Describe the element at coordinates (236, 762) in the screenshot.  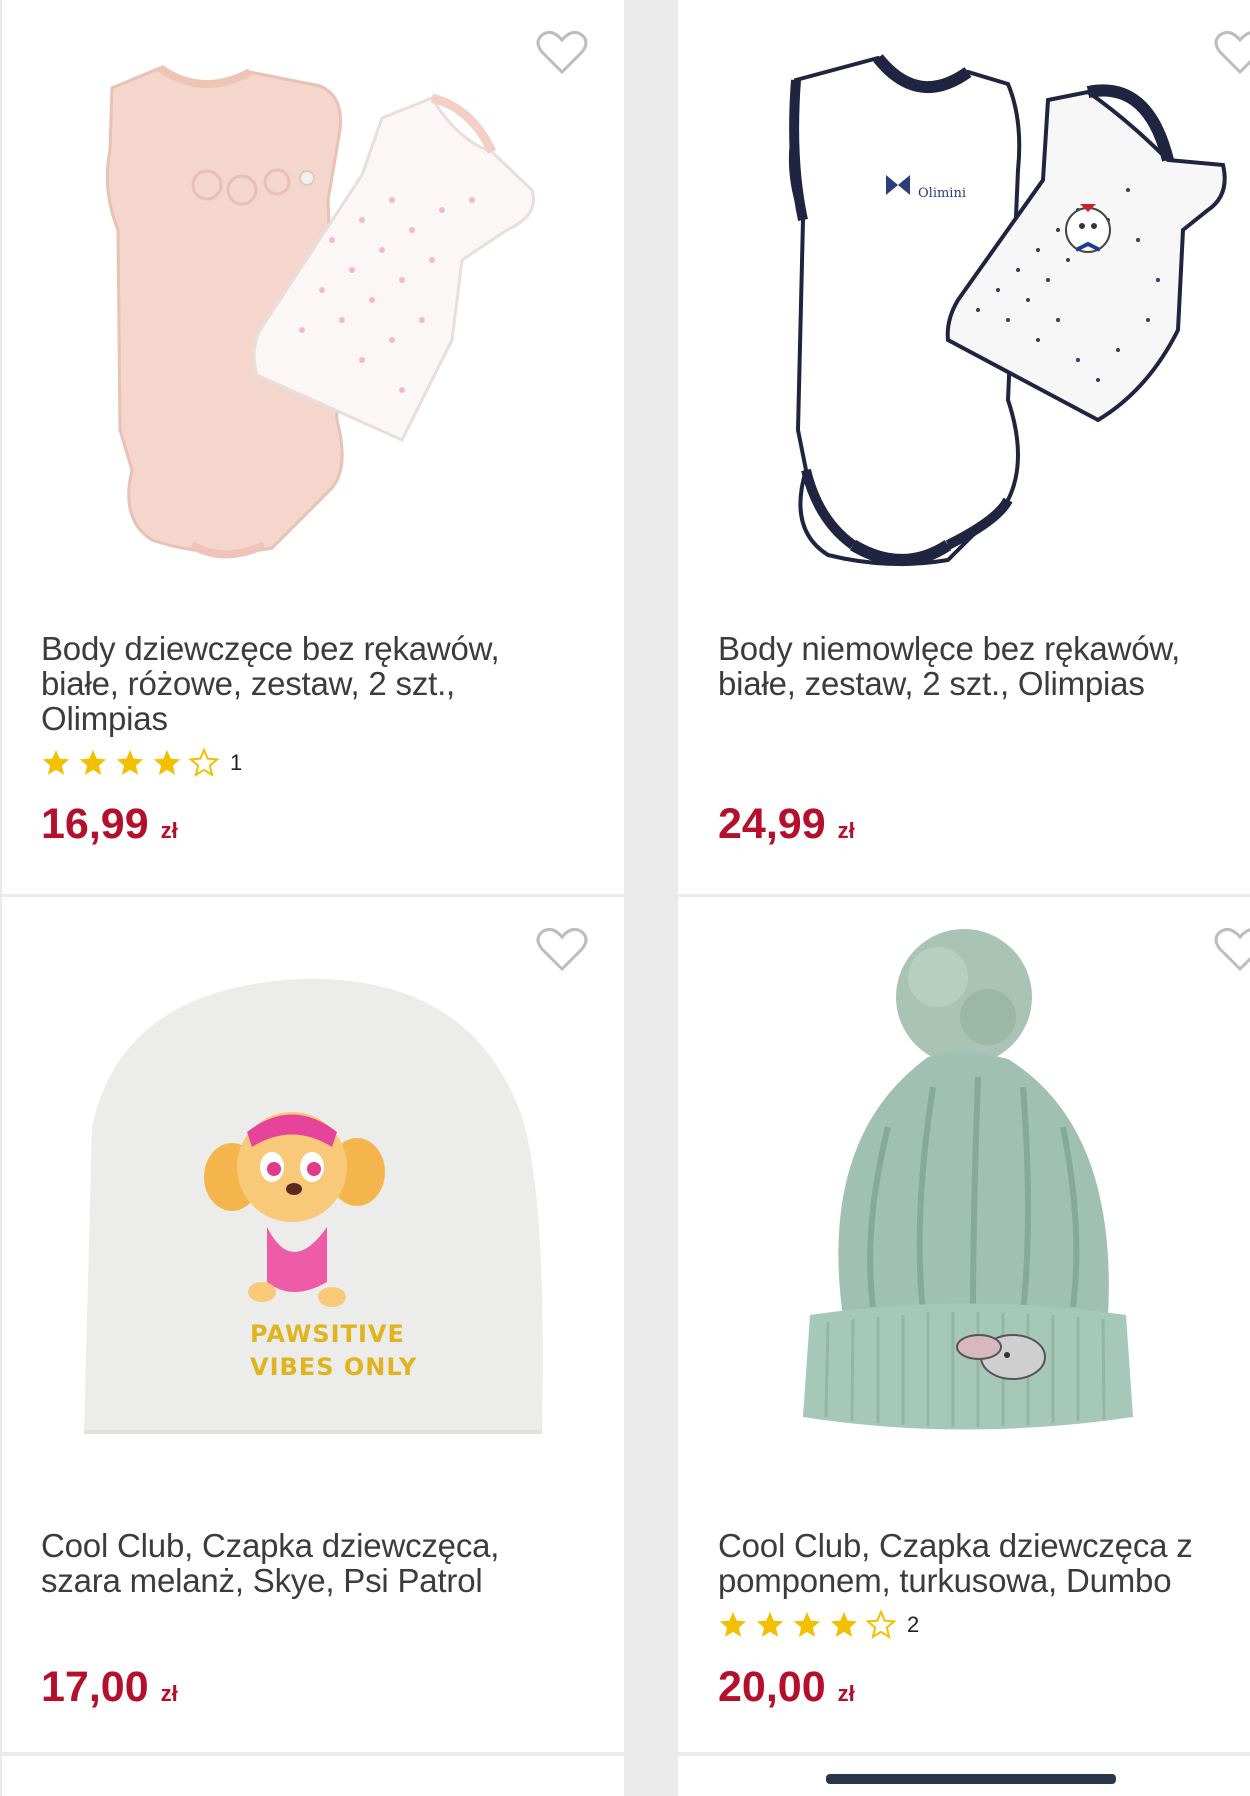
I see `rating-count: 1` at that location.